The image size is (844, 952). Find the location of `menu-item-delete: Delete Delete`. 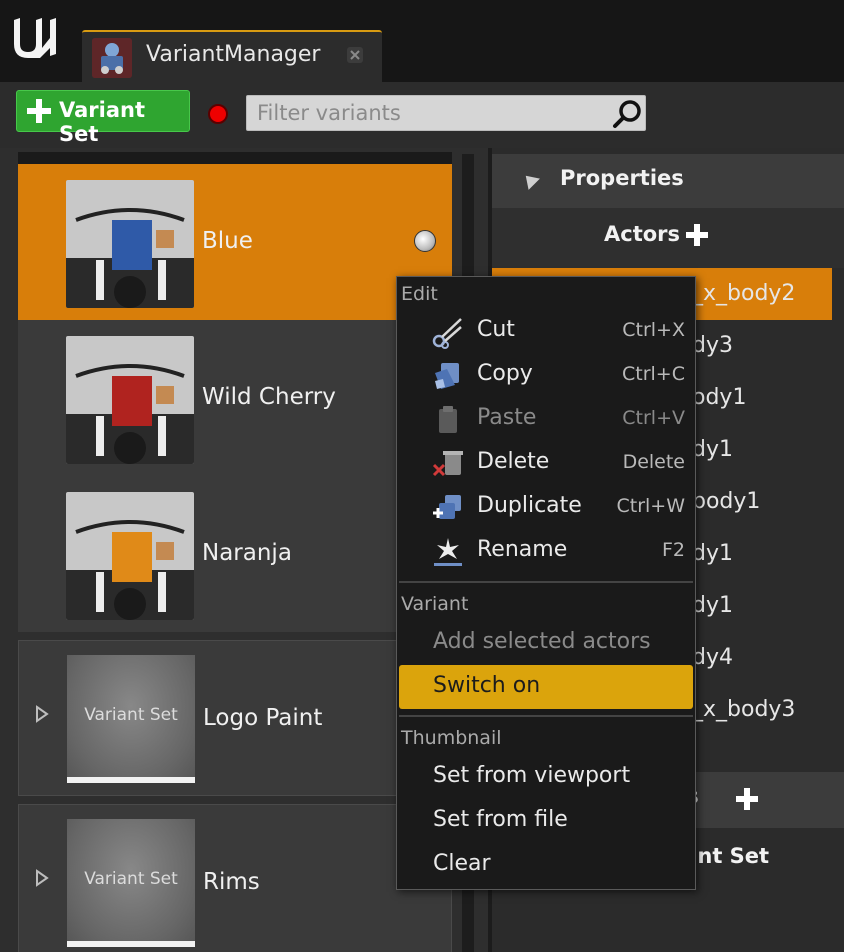

menu-item-delete: Delete Delete is located at coordinates (546, 463).